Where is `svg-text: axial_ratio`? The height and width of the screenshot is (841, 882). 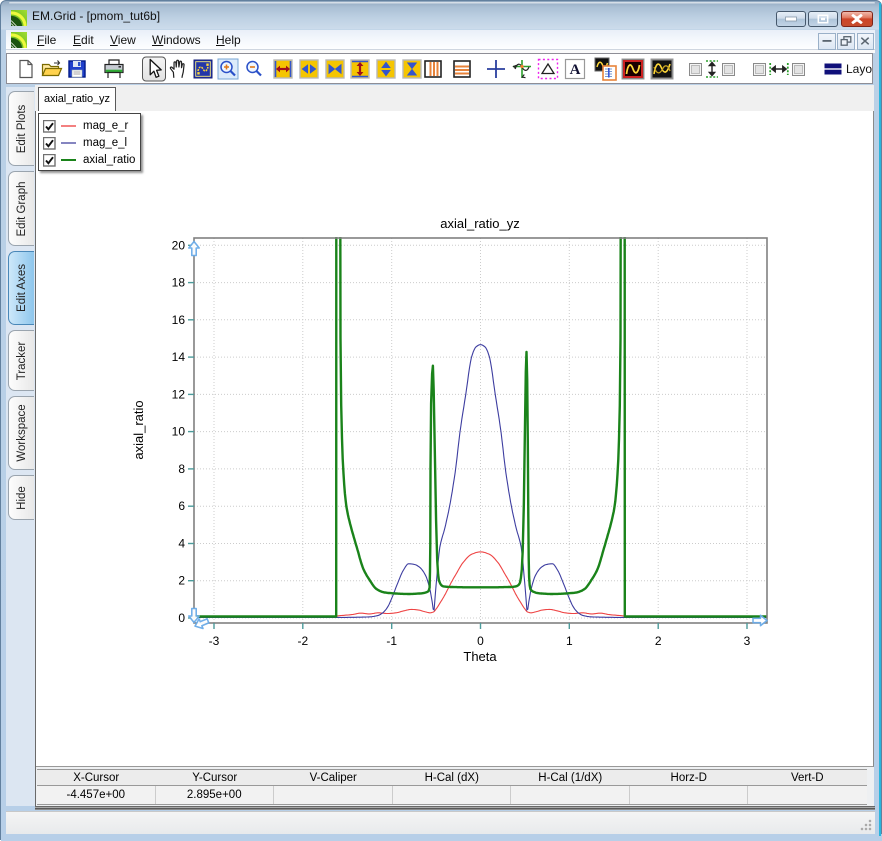
svg-text: axial_ratio is located at coordinates (138, 429).